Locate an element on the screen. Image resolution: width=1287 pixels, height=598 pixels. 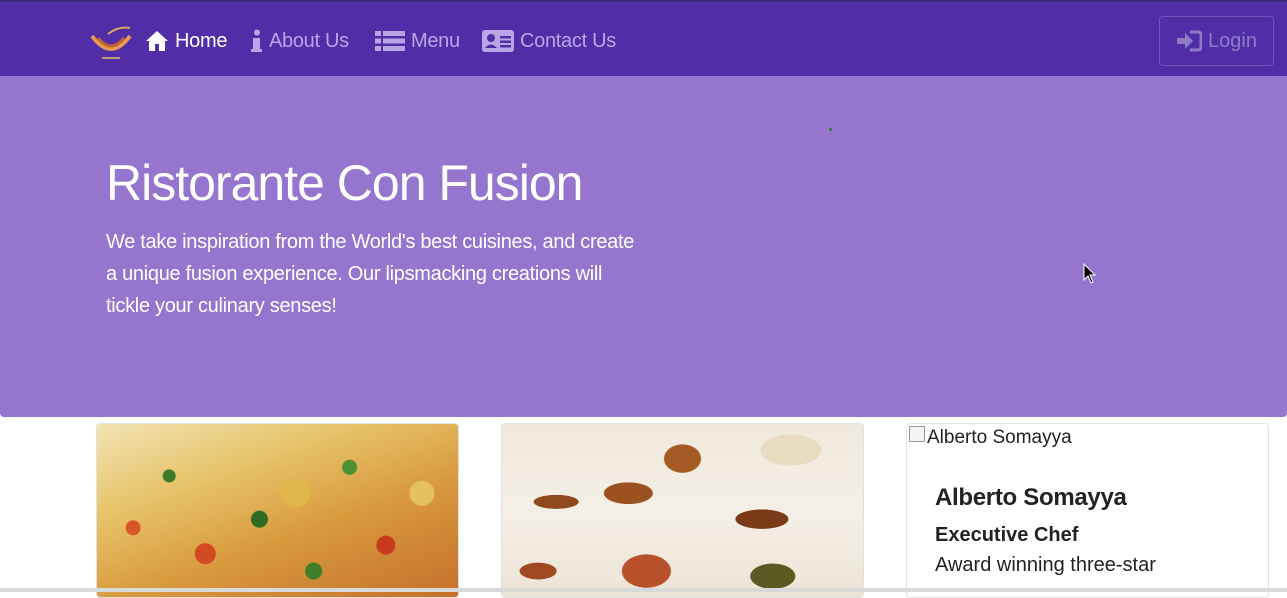
buffet-image is located at coordinates (682, 510).